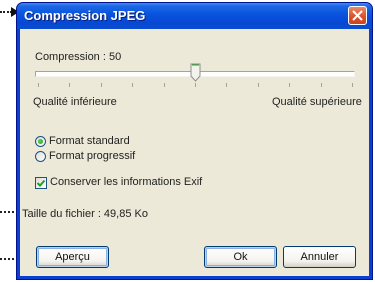 Image resolution: width=375 pixels, height=282 pixels. I want to click on file-size-label: Taille du fichier : 49,85 Ko, so click(85, 214).